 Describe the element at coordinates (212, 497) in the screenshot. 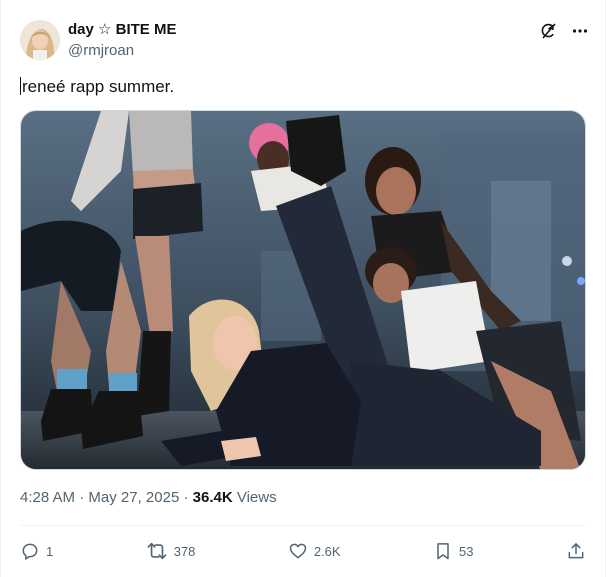

I see `views-count: 36.4K` at that location.